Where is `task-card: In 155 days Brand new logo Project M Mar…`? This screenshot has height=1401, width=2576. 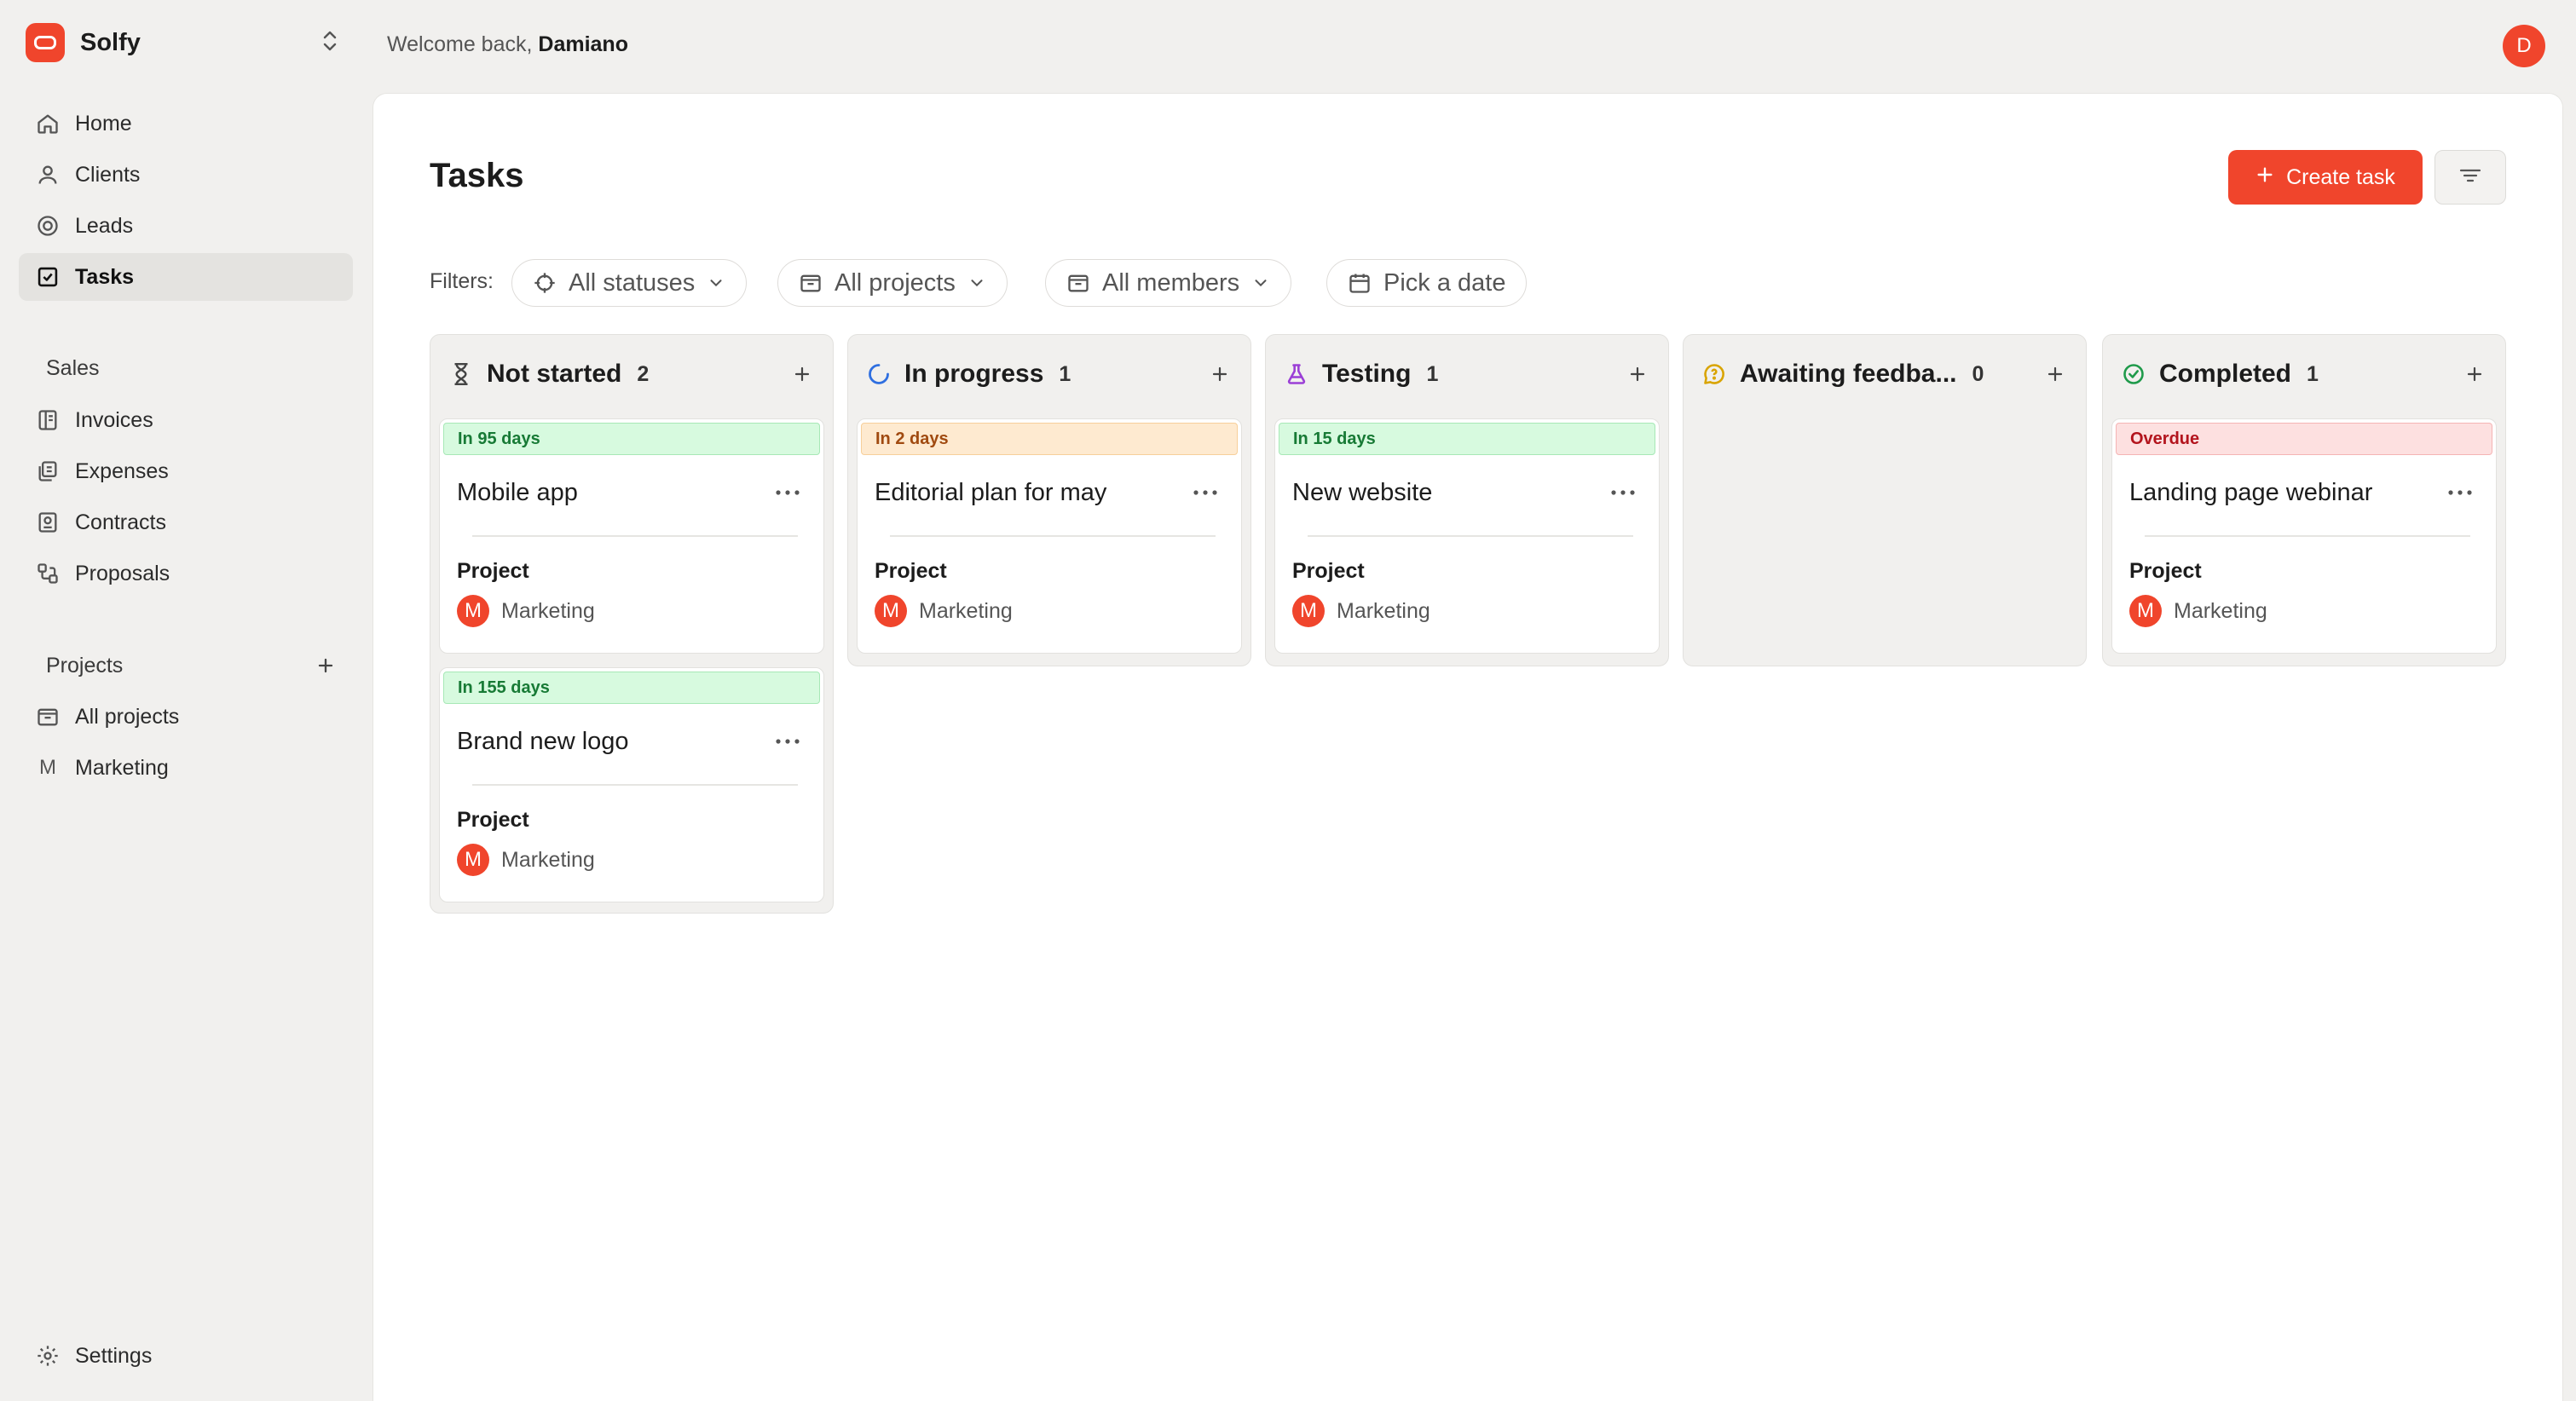
task-card: In 155 days Brand new logo Project M Mar… is located at coordinates (631, 784).